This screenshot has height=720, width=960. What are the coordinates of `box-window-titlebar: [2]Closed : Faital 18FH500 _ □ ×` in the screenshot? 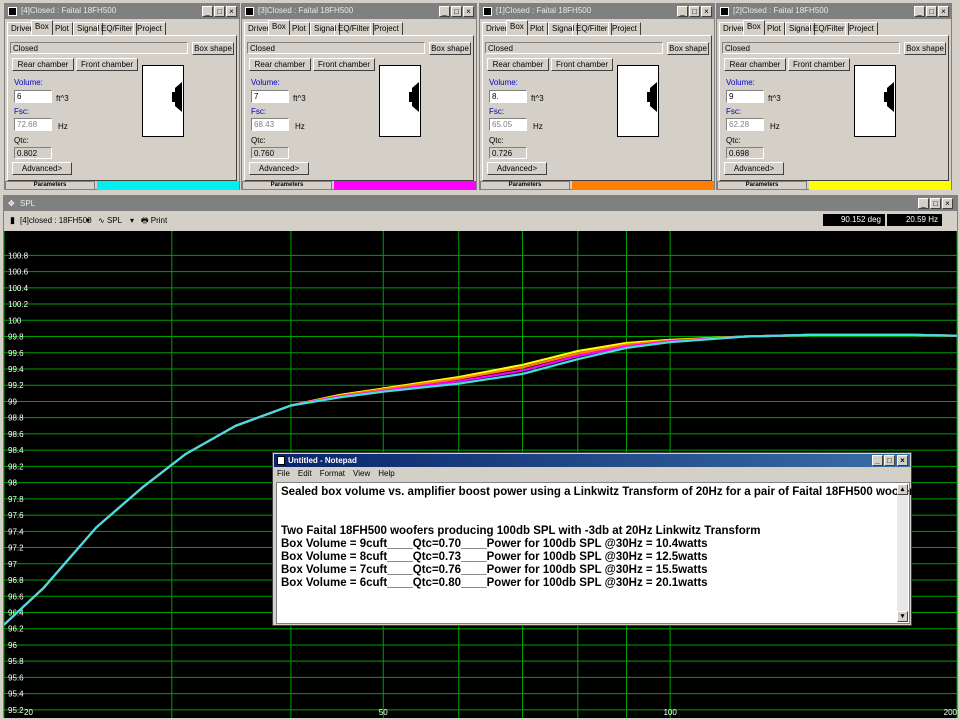 It's located at (834, 11).